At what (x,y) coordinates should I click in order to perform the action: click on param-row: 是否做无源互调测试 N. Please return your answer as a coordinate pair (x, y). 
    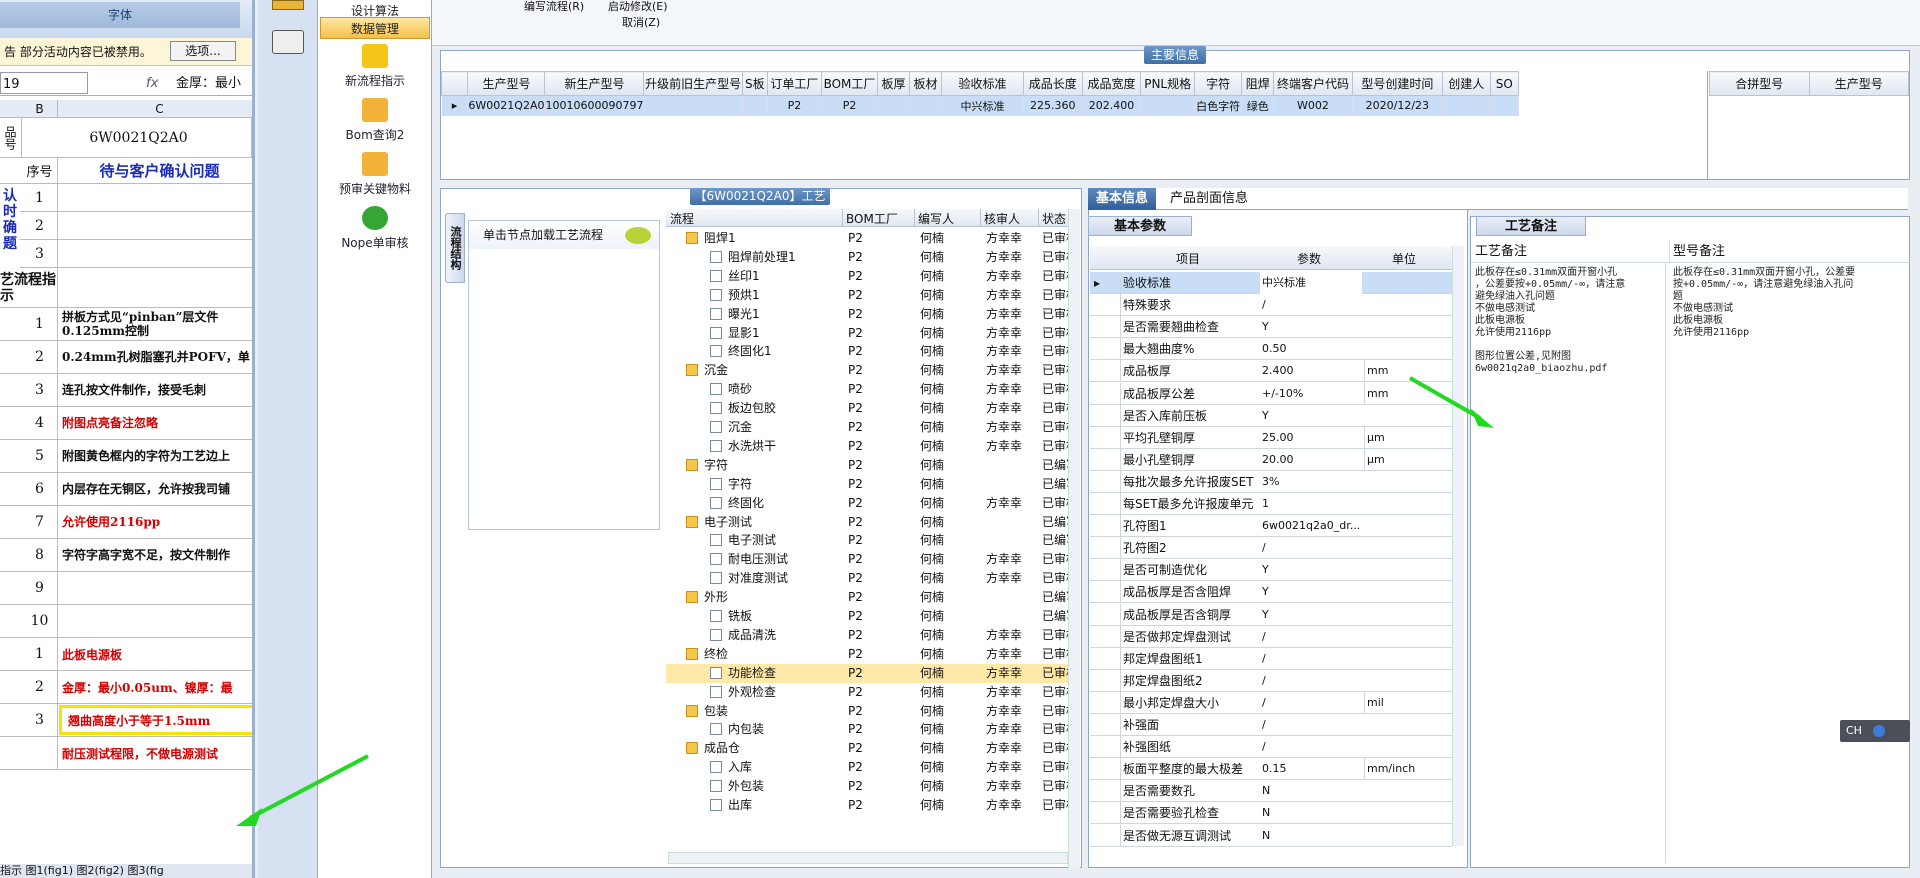
    Looking at the image, I should click on (1271, 835).